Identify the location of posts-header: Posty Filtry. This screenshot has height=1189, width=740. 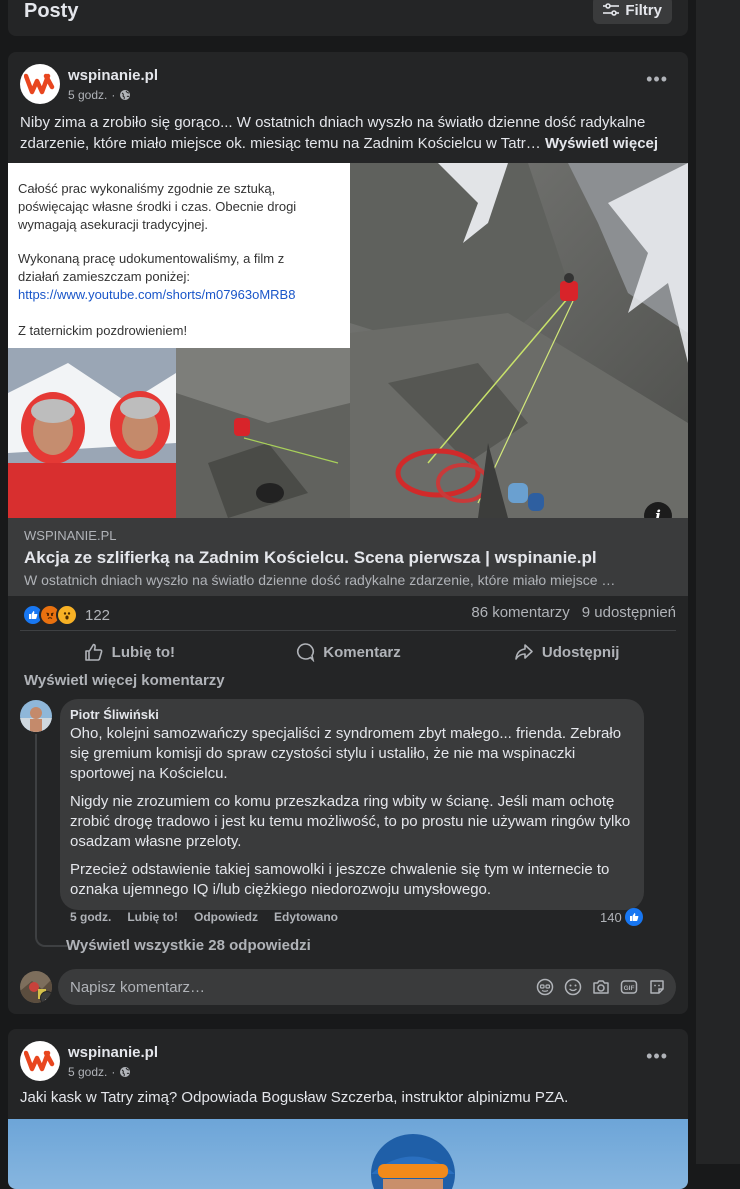
(348, 18).